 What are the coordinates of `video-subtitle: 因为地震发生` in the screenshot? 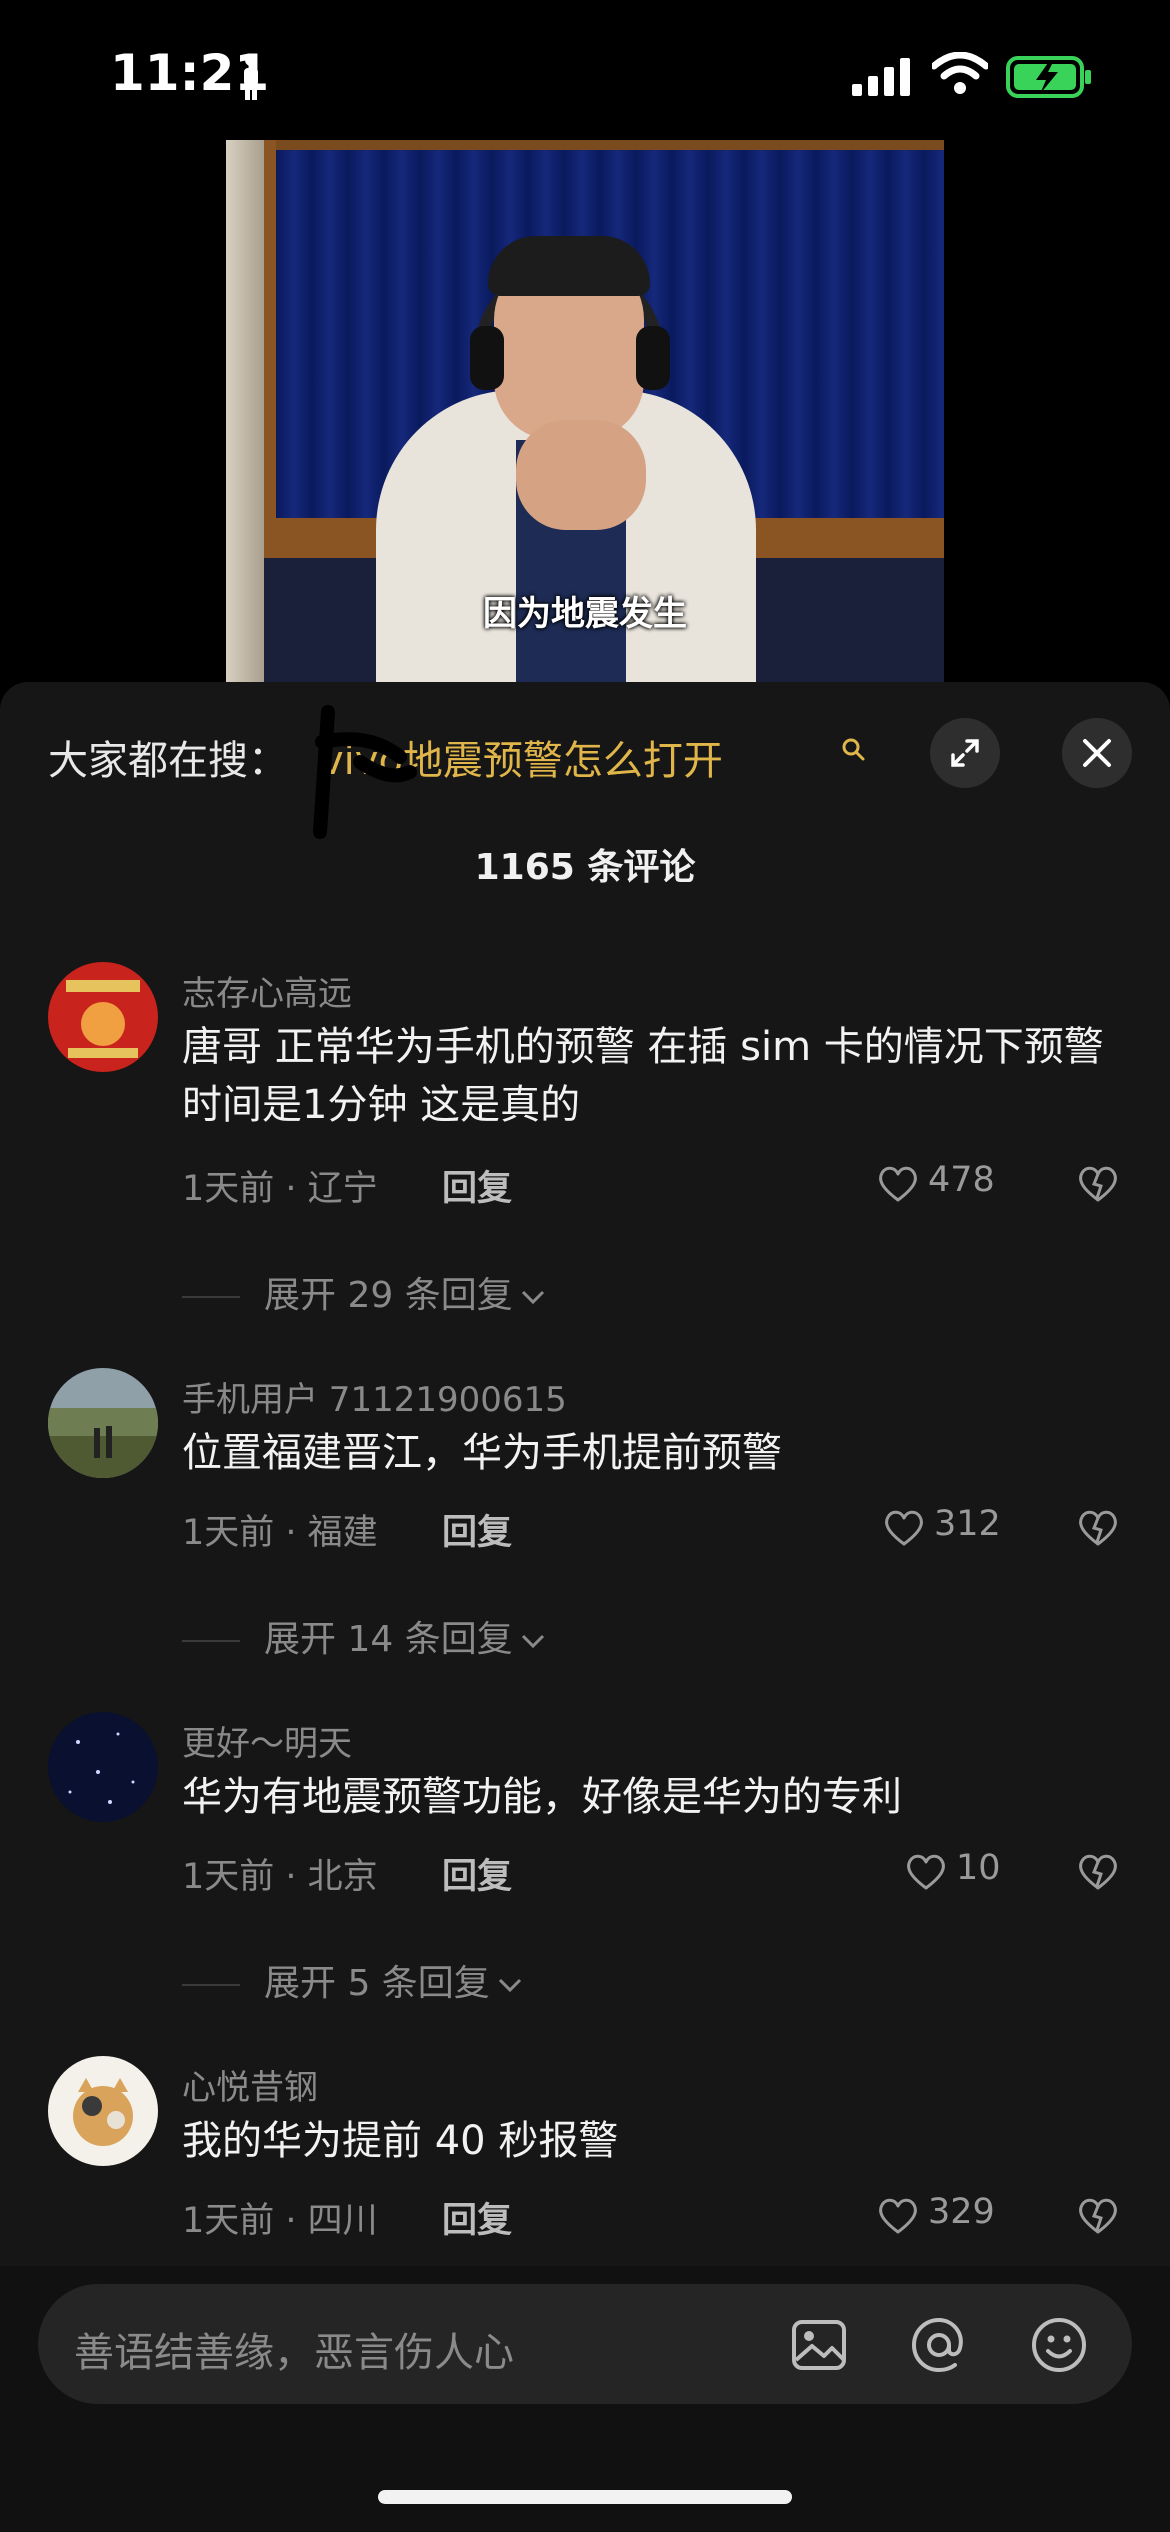 It's located at (585, 614).